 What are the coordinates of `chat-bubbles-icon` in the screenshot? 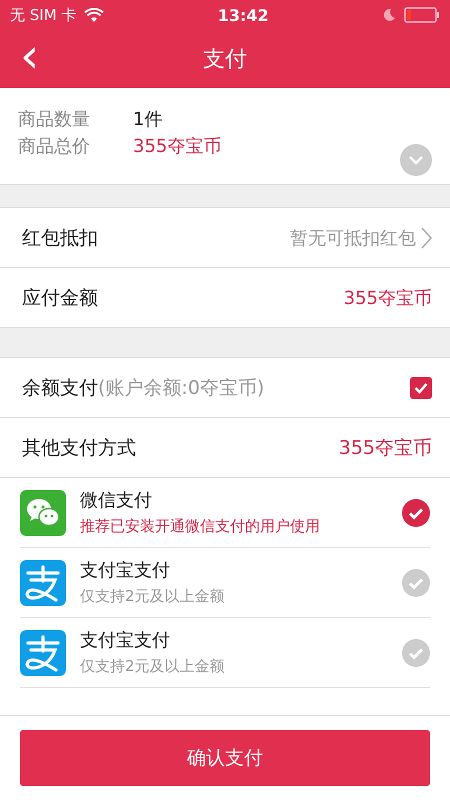 It's located at (43, 513).